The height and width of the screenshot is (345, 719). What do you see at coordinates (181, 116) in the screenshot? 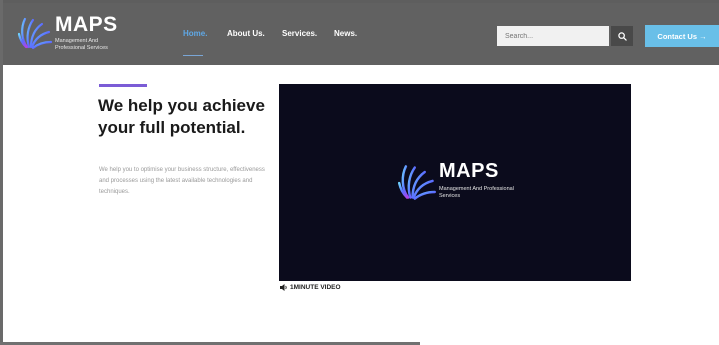
I see `hero-title: We help you achieve your full potential.` at bounding box center [181, 116].